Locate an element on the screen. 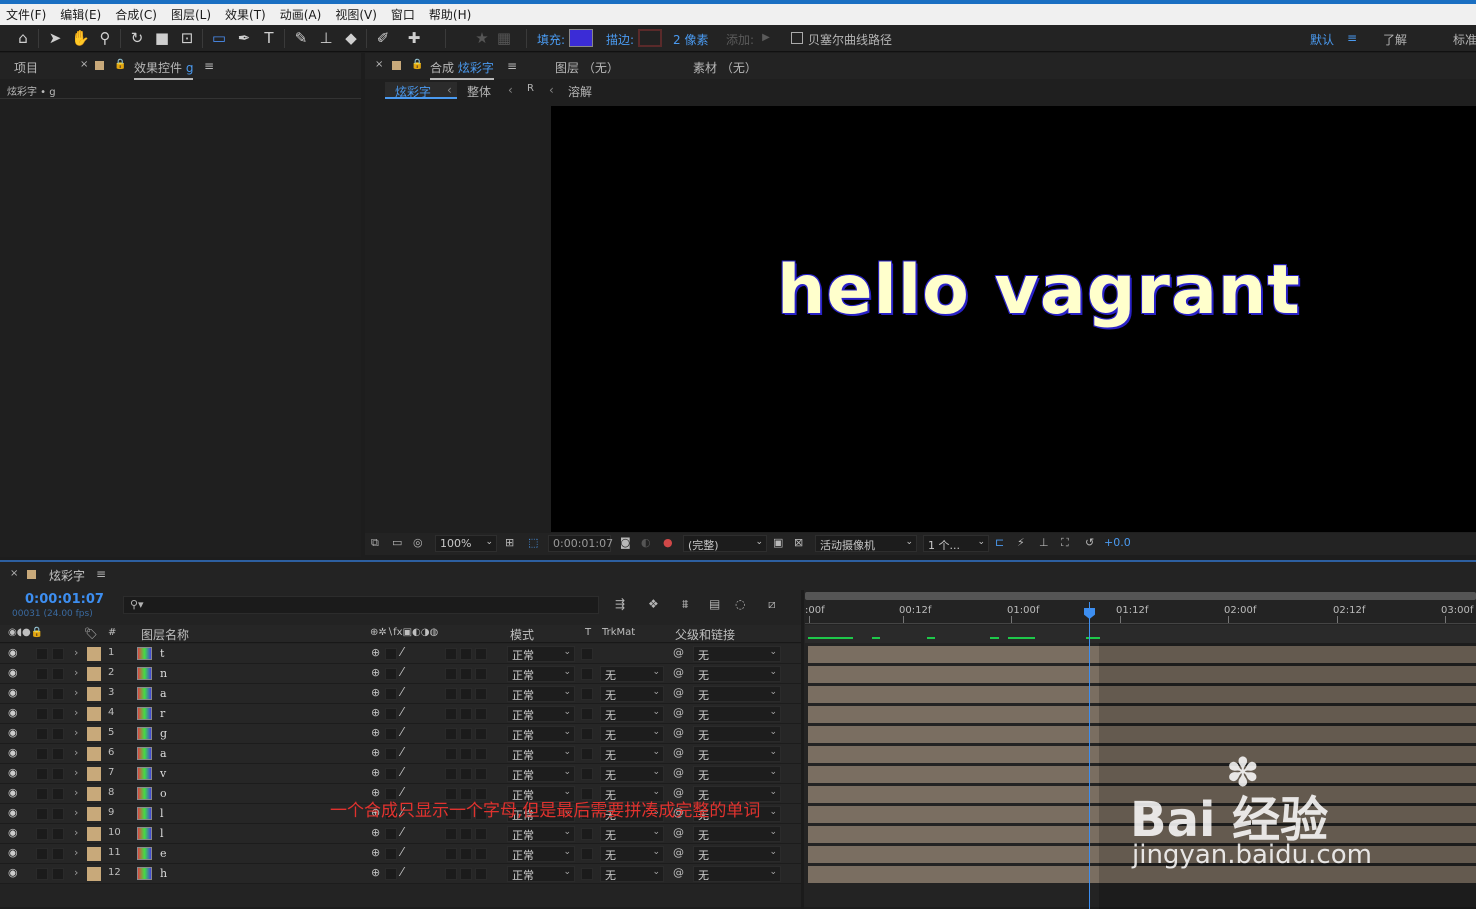 The width and height of the screenshot is (1476, 909). nav-crumb-2: R is located at coordinates (530, 88).